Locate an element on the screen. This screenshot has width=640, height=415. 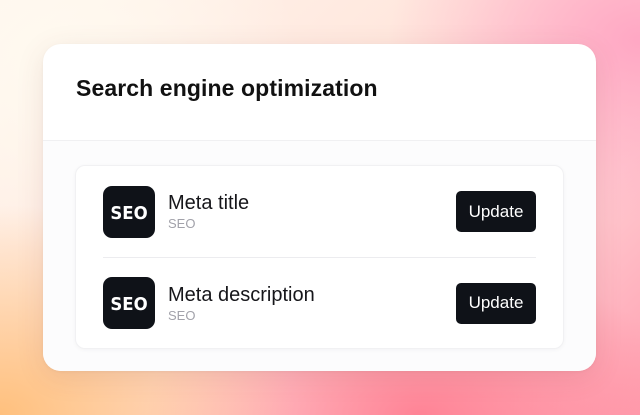
list-item-text: Meta description SEO is located at coordinates (312, 303).